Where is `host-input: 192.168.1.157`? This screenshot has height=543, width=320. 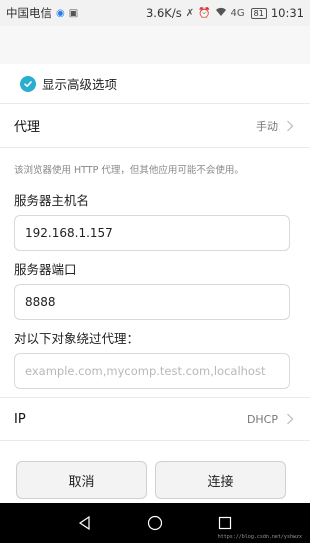
host-input: 192.168.1.157 is located at coordinates (152, 233).